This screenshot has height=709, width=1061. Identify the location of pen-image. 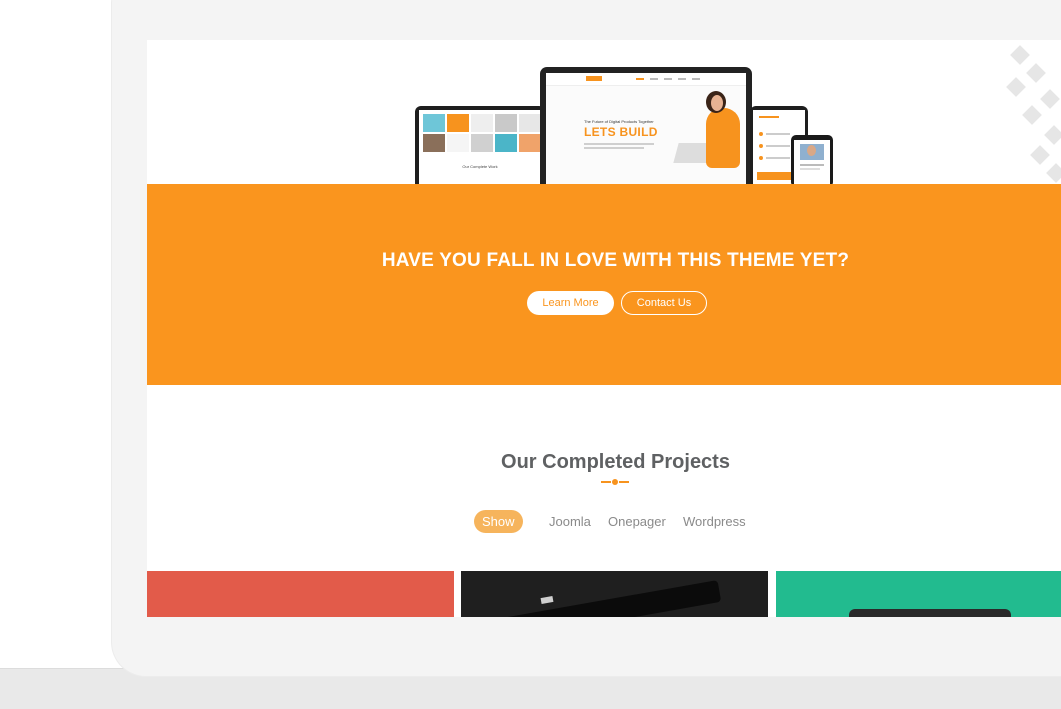
(611, 598).